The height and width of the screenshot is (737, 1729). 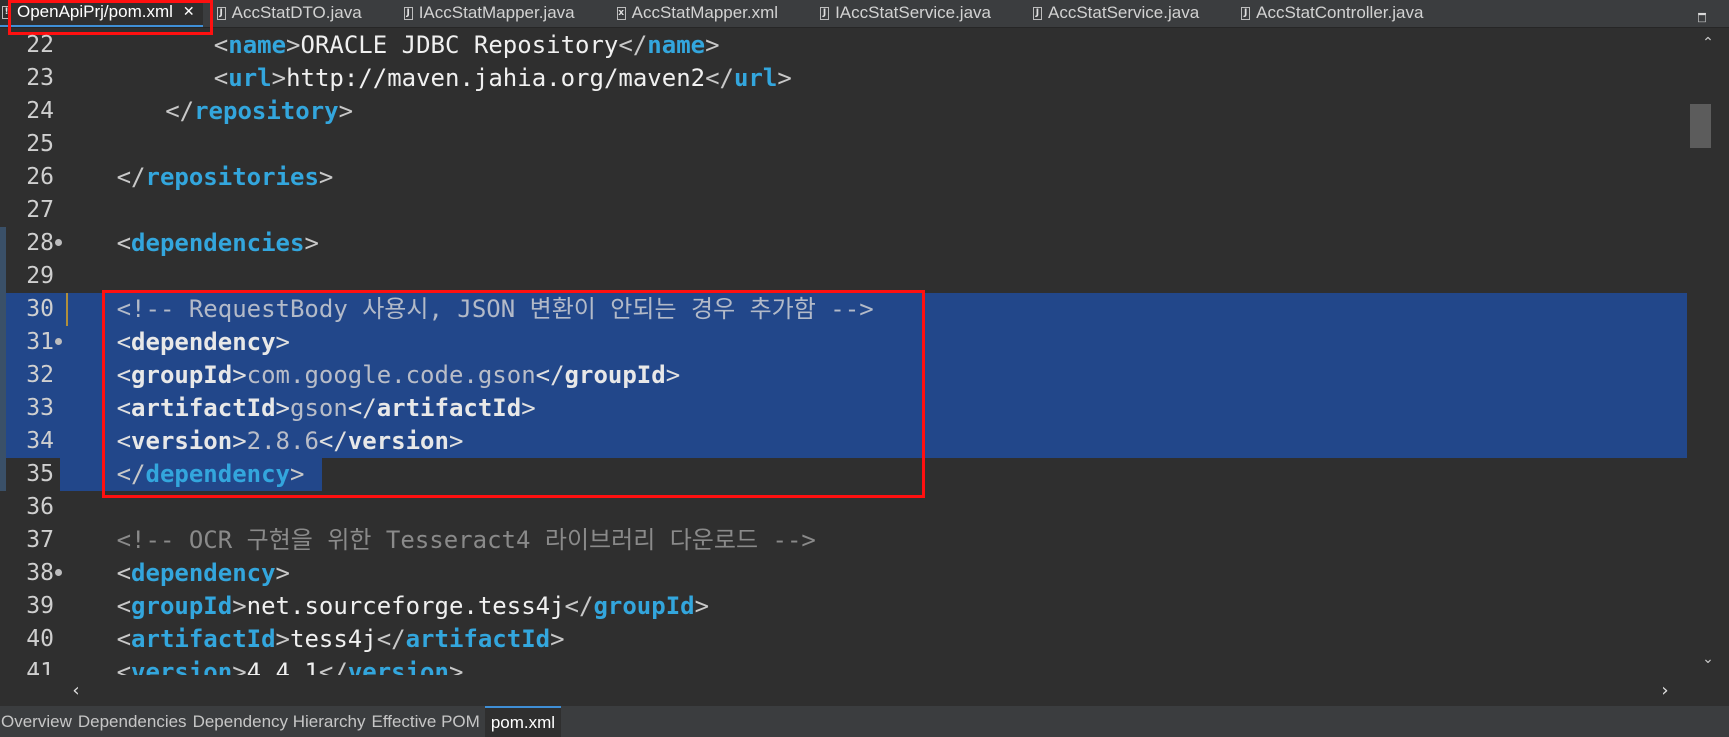 What do you see at coordinates (40, 375) in the screenshot?
I see `line-number: 32` at bounding box center [40, 375].